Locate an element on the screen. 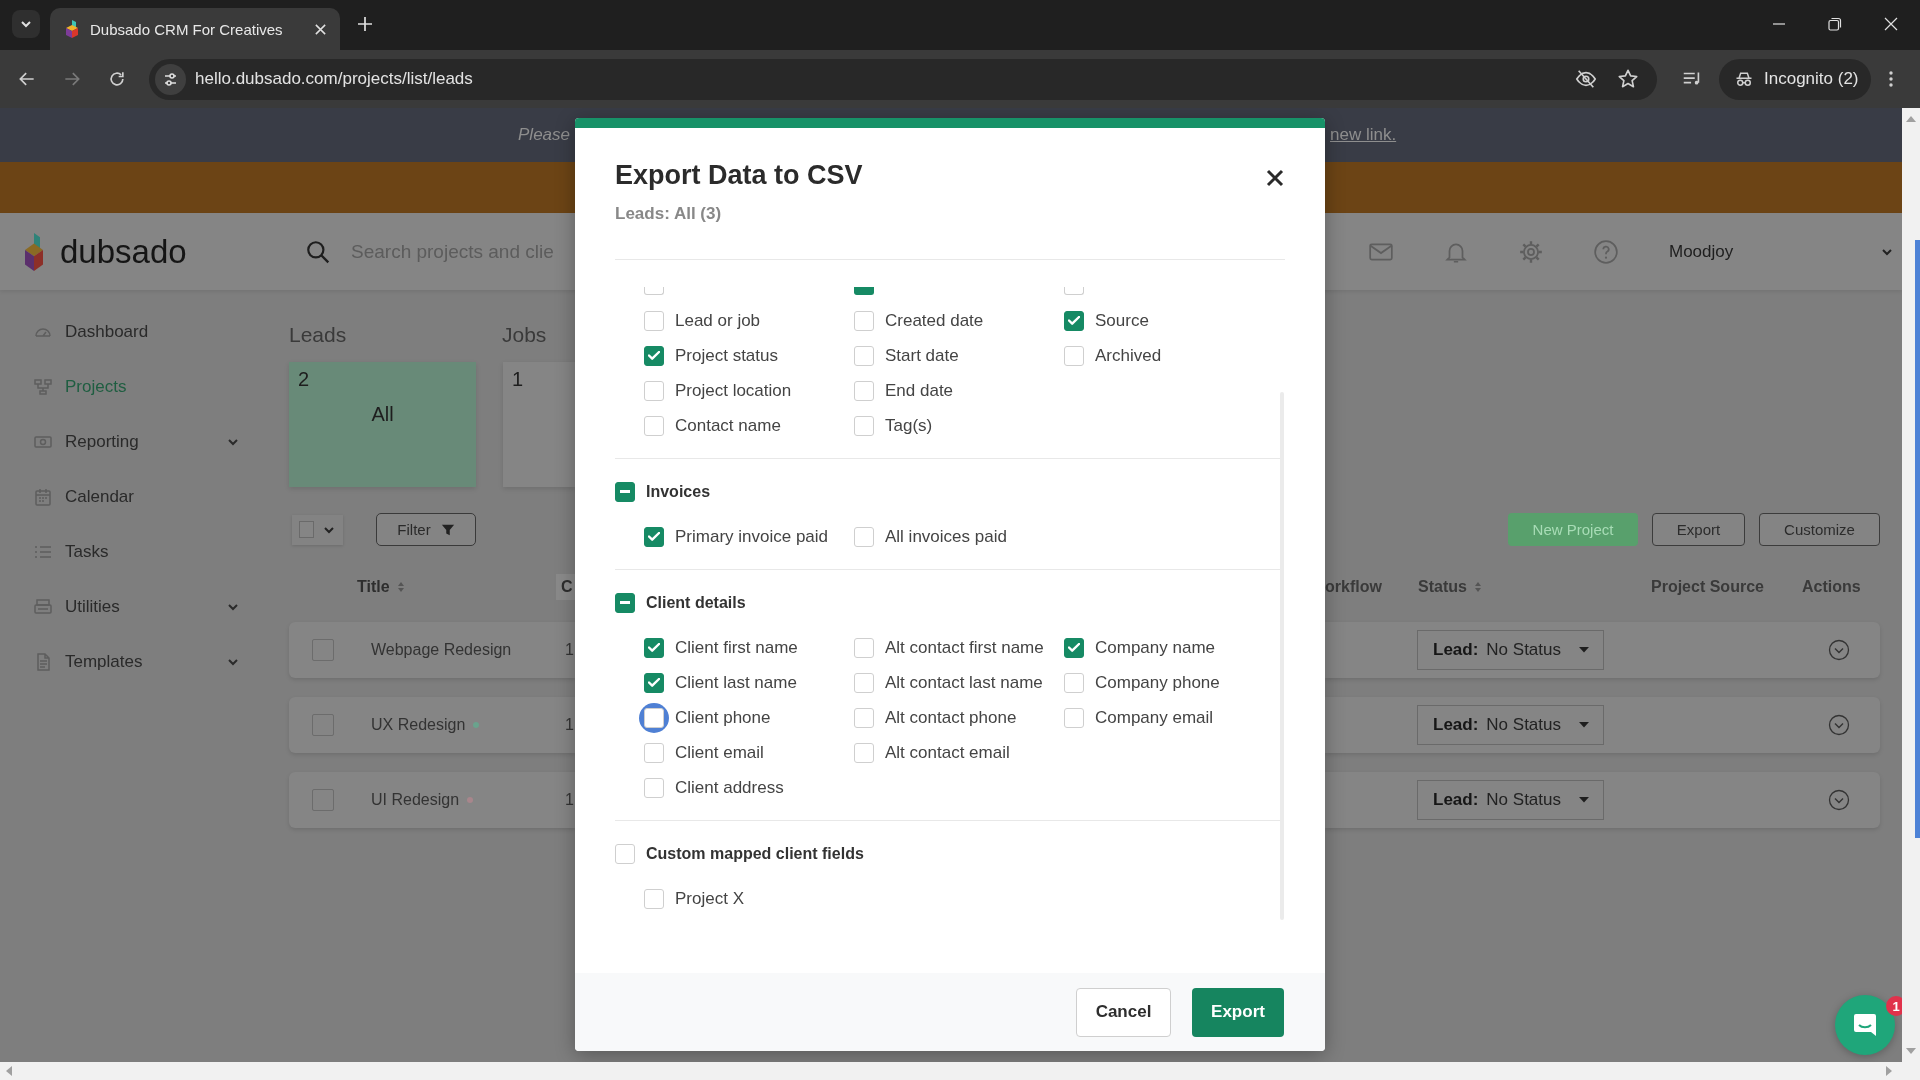 Image resolution: width=1920 pixels, height=1080 pixels. project-row: Webpage Redesign 1 is located at coordinates (432, 650).